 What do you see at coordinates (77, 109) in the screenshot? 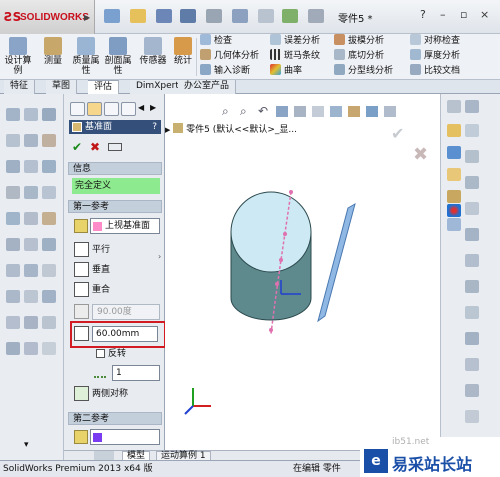
I see `feature-manager-tab-icon` at bounding box center [77, 109].